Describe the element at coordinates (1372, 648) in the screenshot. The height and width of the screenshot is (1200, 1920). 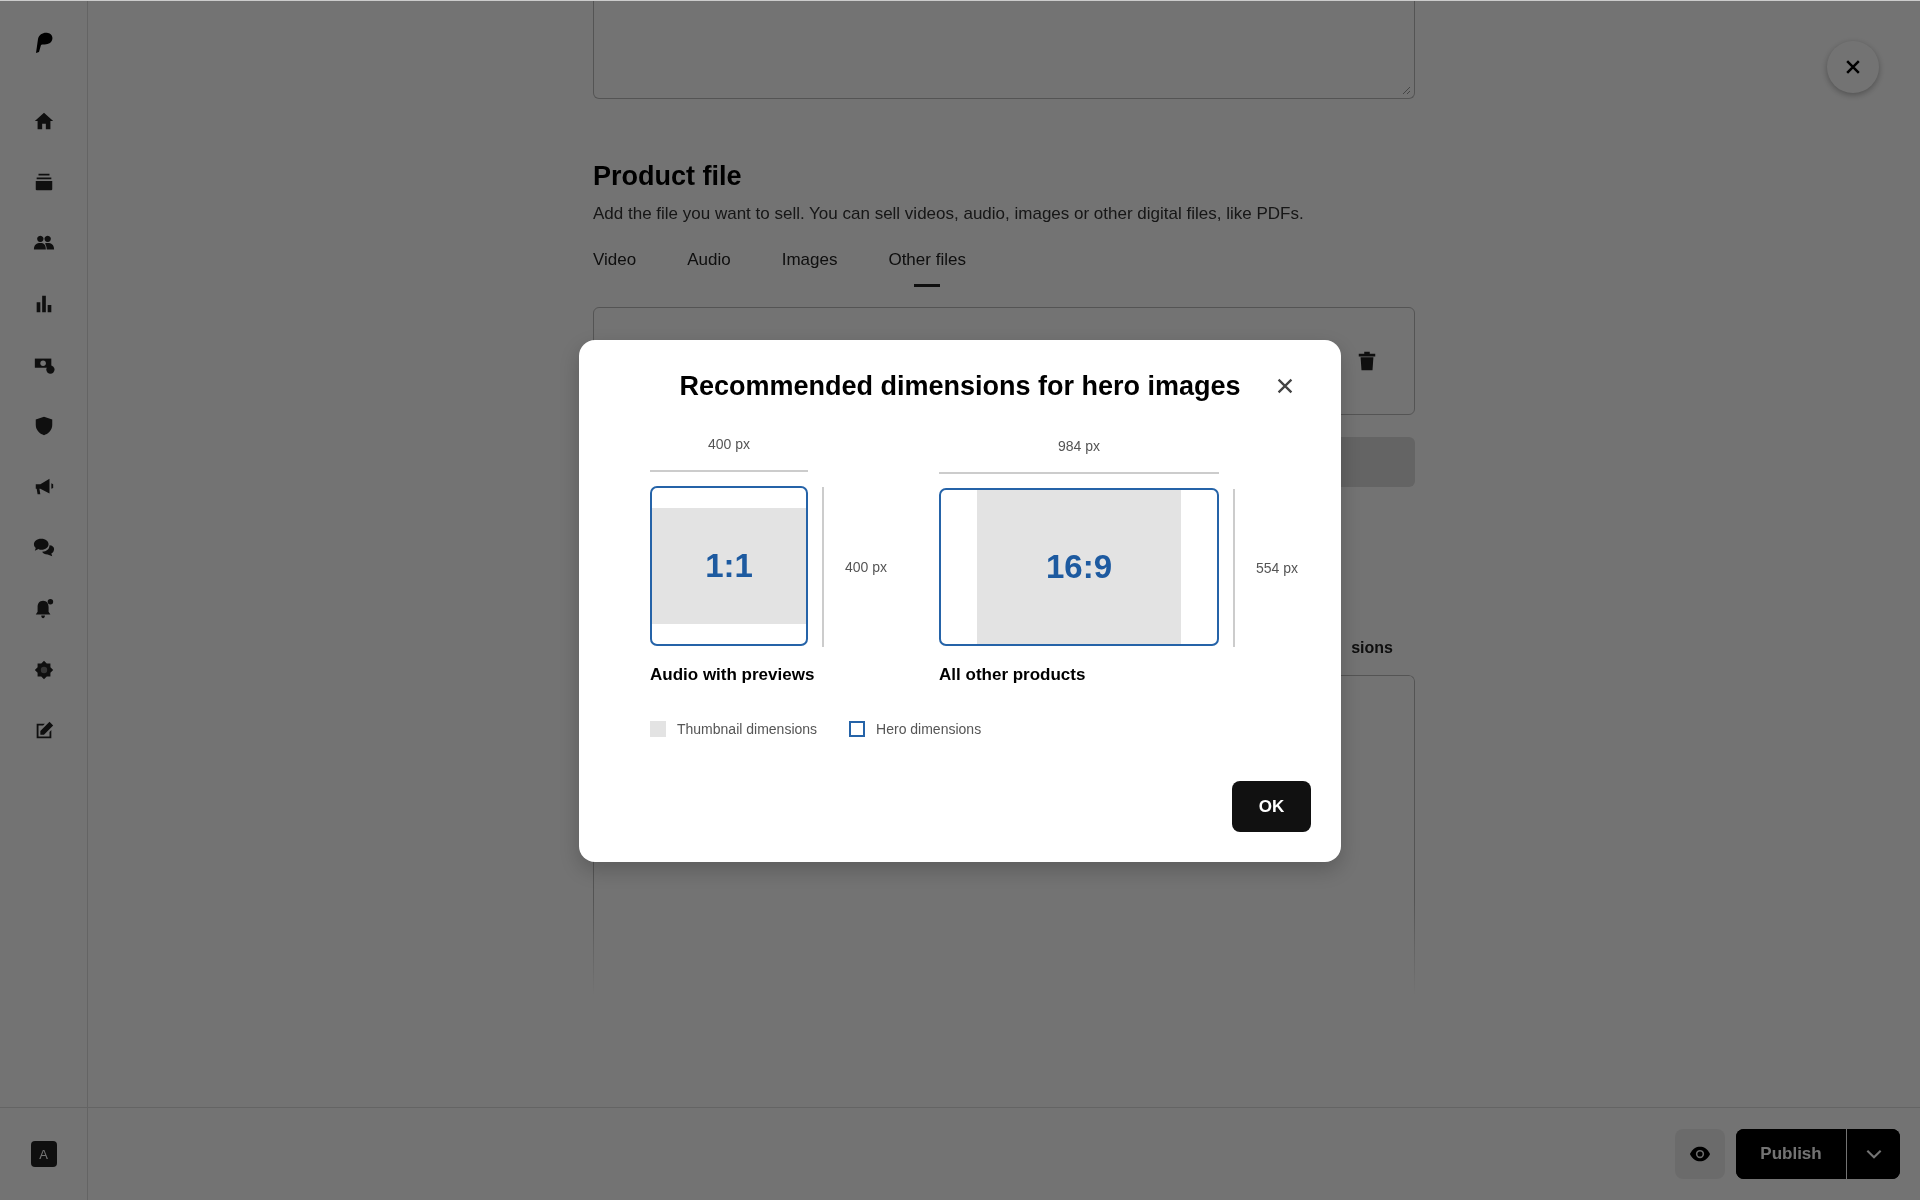
I see `section-heading: sions` at that location.